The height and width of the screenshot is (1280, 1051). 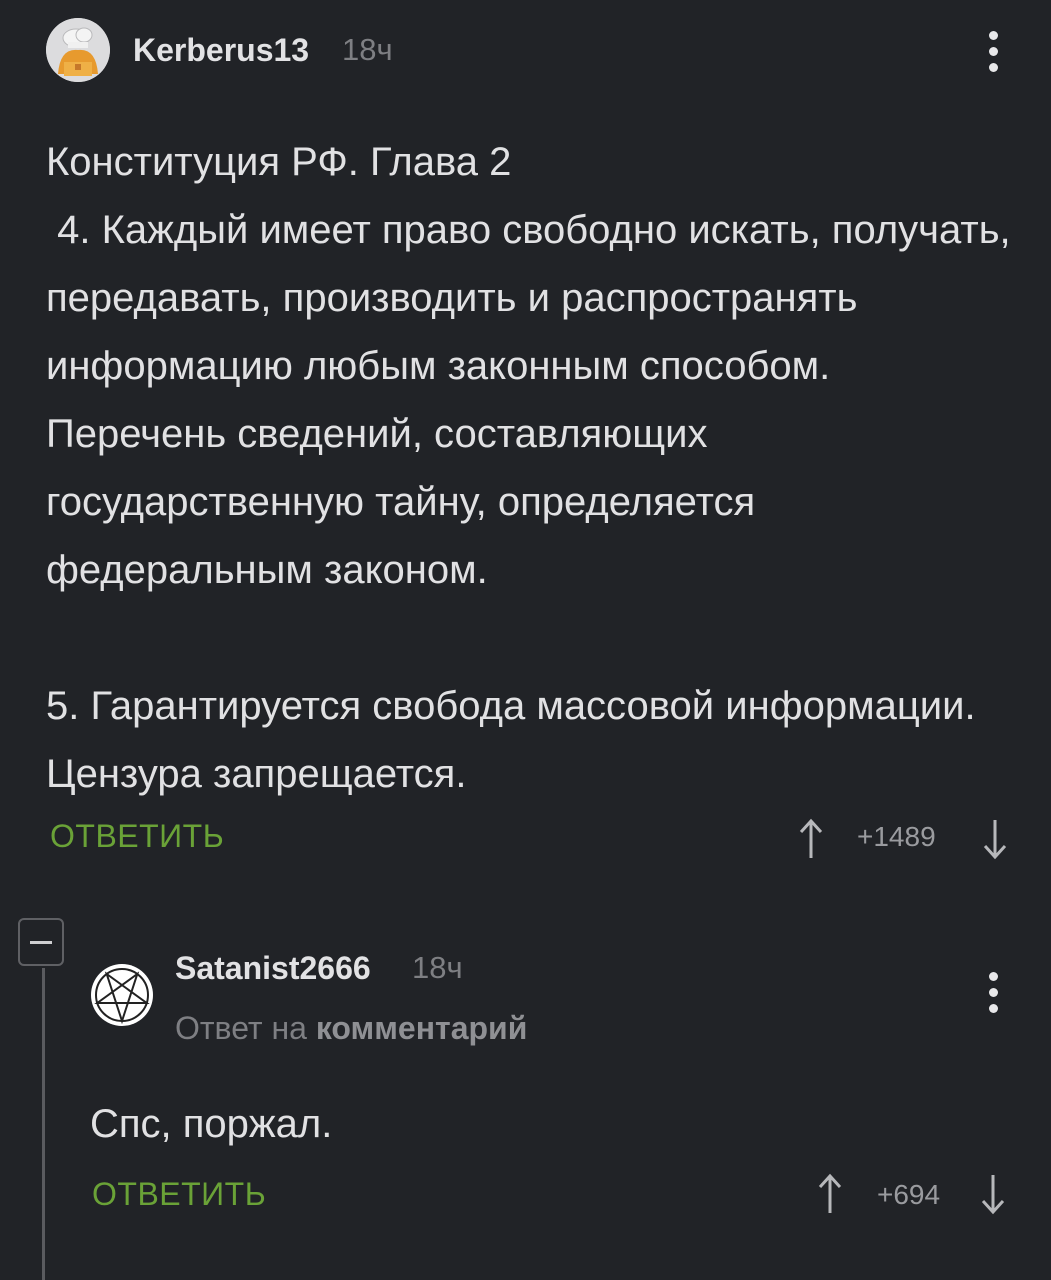 What do you see at coordinates (273, 968) in the screenshot?
I see `reply-author: Satanist2666` at bounding box center [273, 968].